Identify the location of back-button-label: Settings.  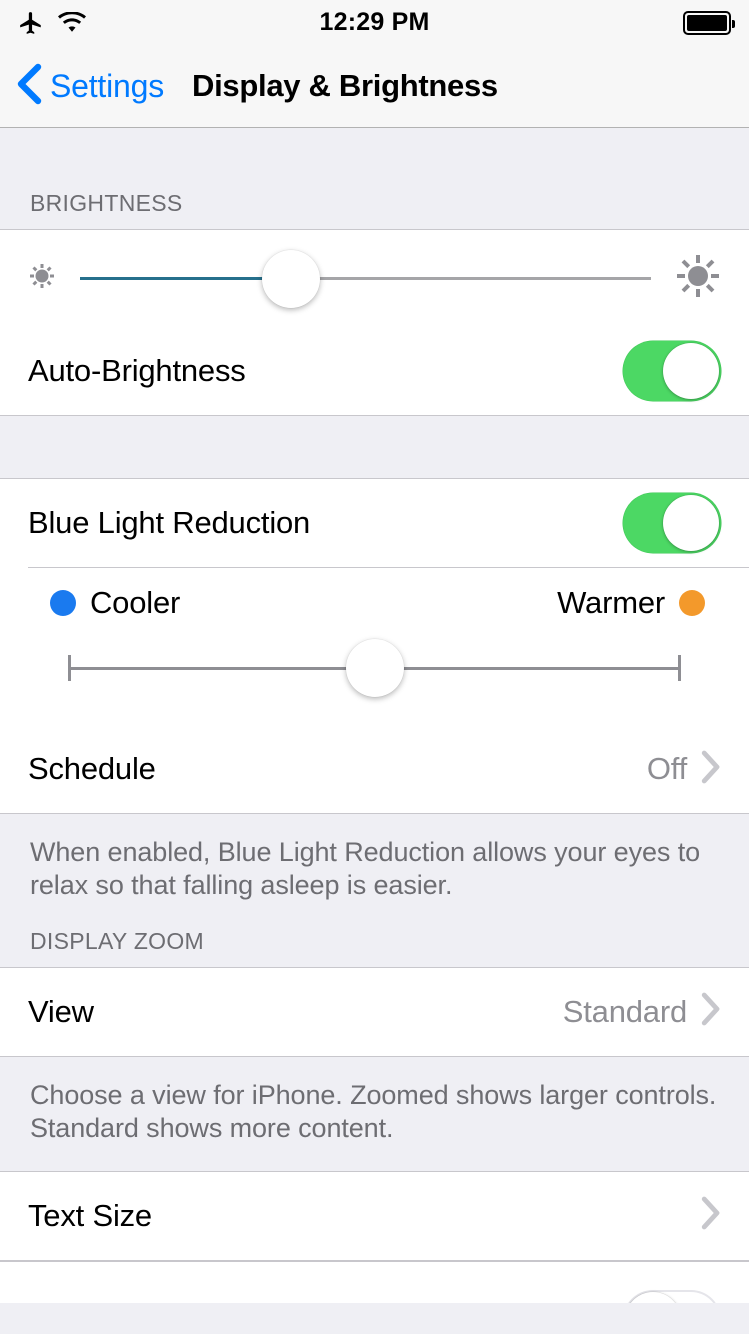
(107, 85).